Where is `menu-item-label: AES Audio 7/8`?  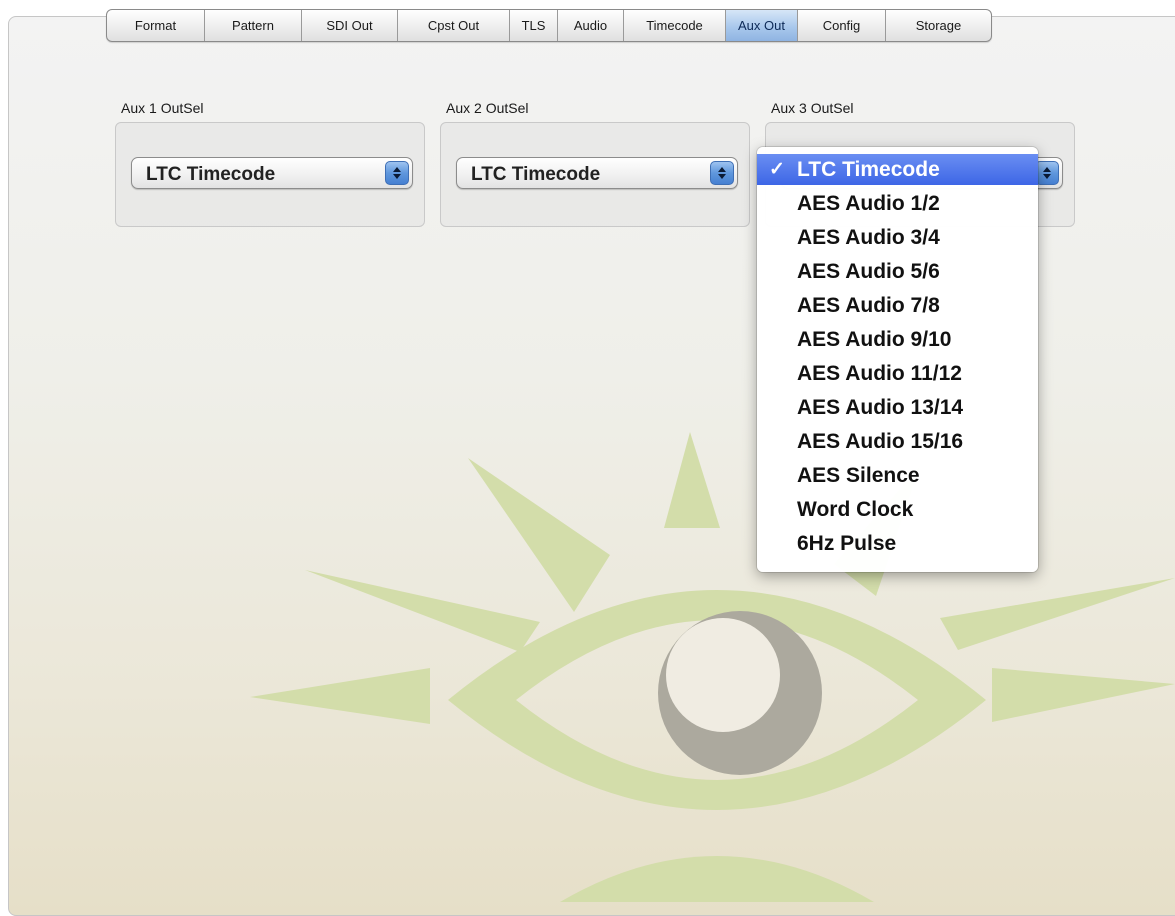 menu-item-label: AES Audio 7/8 is located at coordinates (868, 305).